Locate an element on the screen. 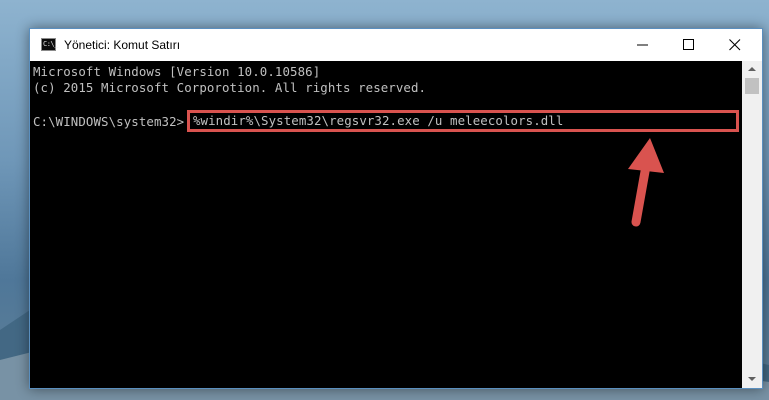  chevron-up-icon is located at coordinates (752, 69).